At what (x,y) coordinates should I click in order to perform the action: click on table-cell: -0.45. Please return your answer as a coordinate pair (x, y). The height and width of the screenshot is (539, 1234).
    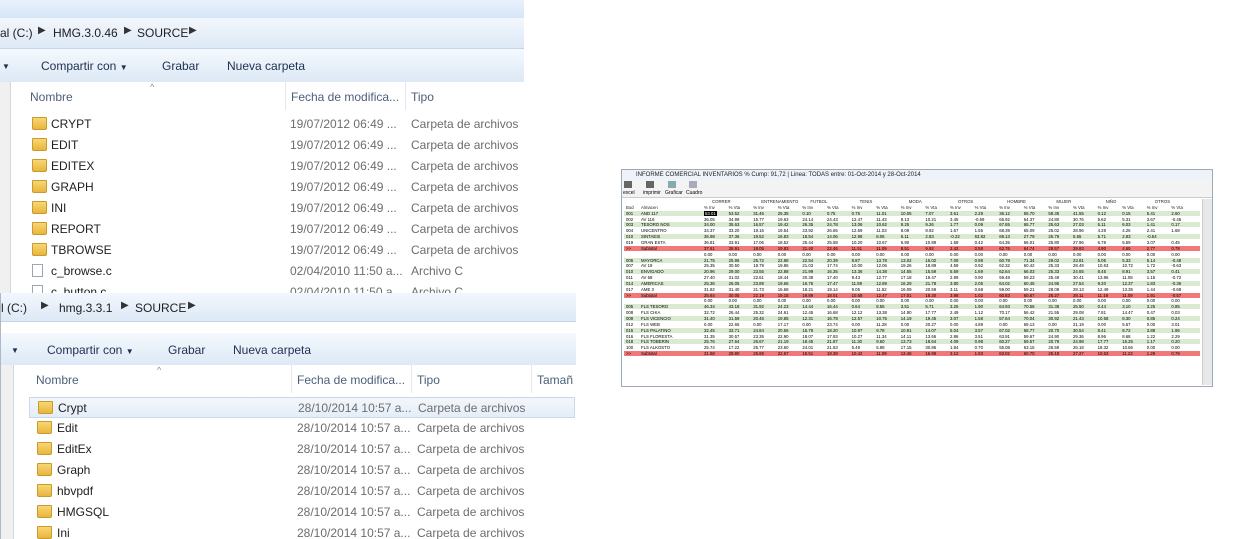
    Looking at the image, I should click on (1176, 219).